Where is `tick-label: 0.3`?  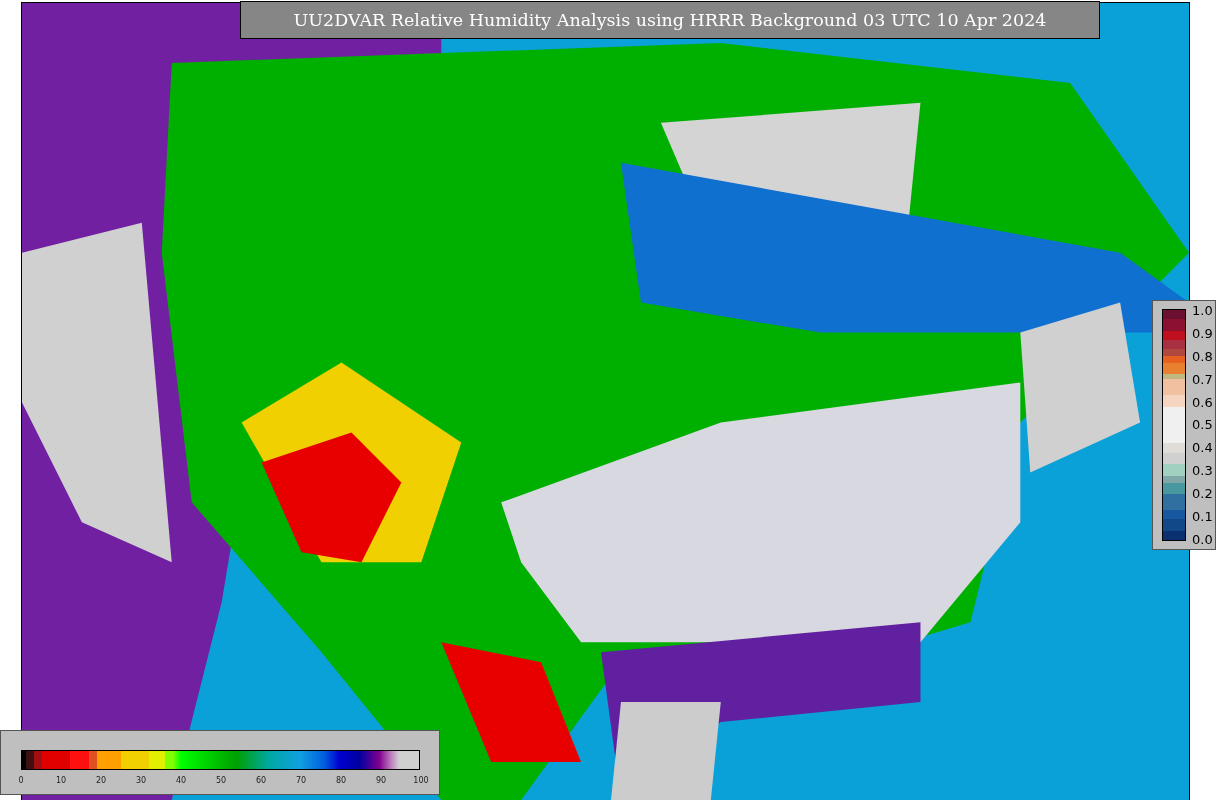 tick-label: 0.3 is located at coordinates (1202, 471).